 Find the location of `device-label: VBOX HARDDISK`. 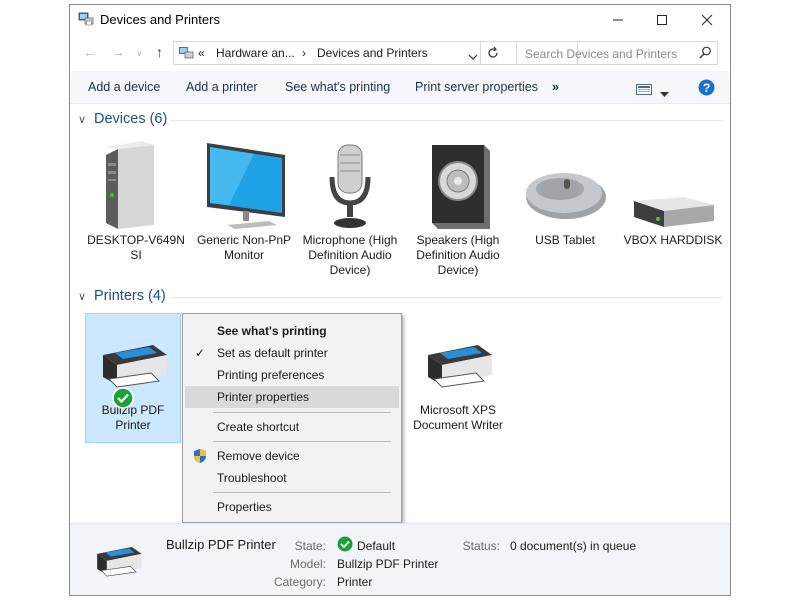

device-label: VBOX HARDDISK is located at coordinates (673, 240).